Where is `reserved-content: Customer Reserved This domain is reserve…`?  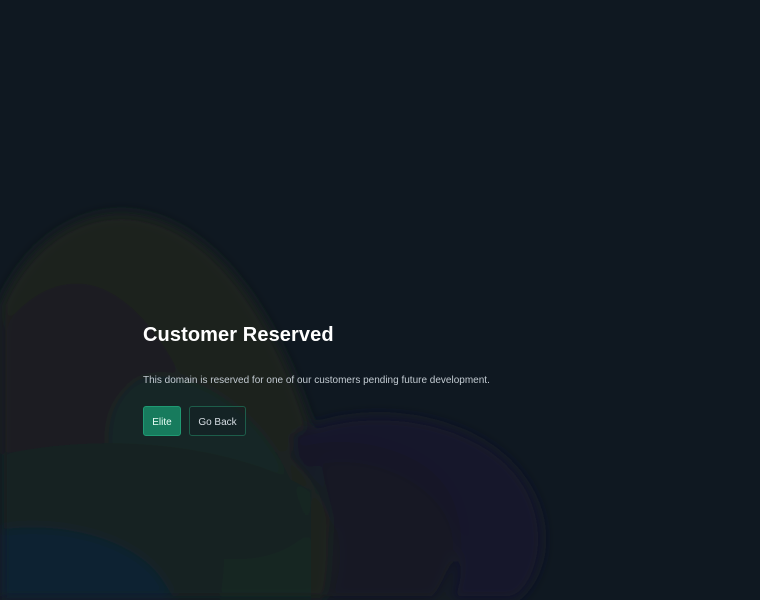 reserved-content: Customer Reserved This domain is reserve… is located at coordinates (423, 379).